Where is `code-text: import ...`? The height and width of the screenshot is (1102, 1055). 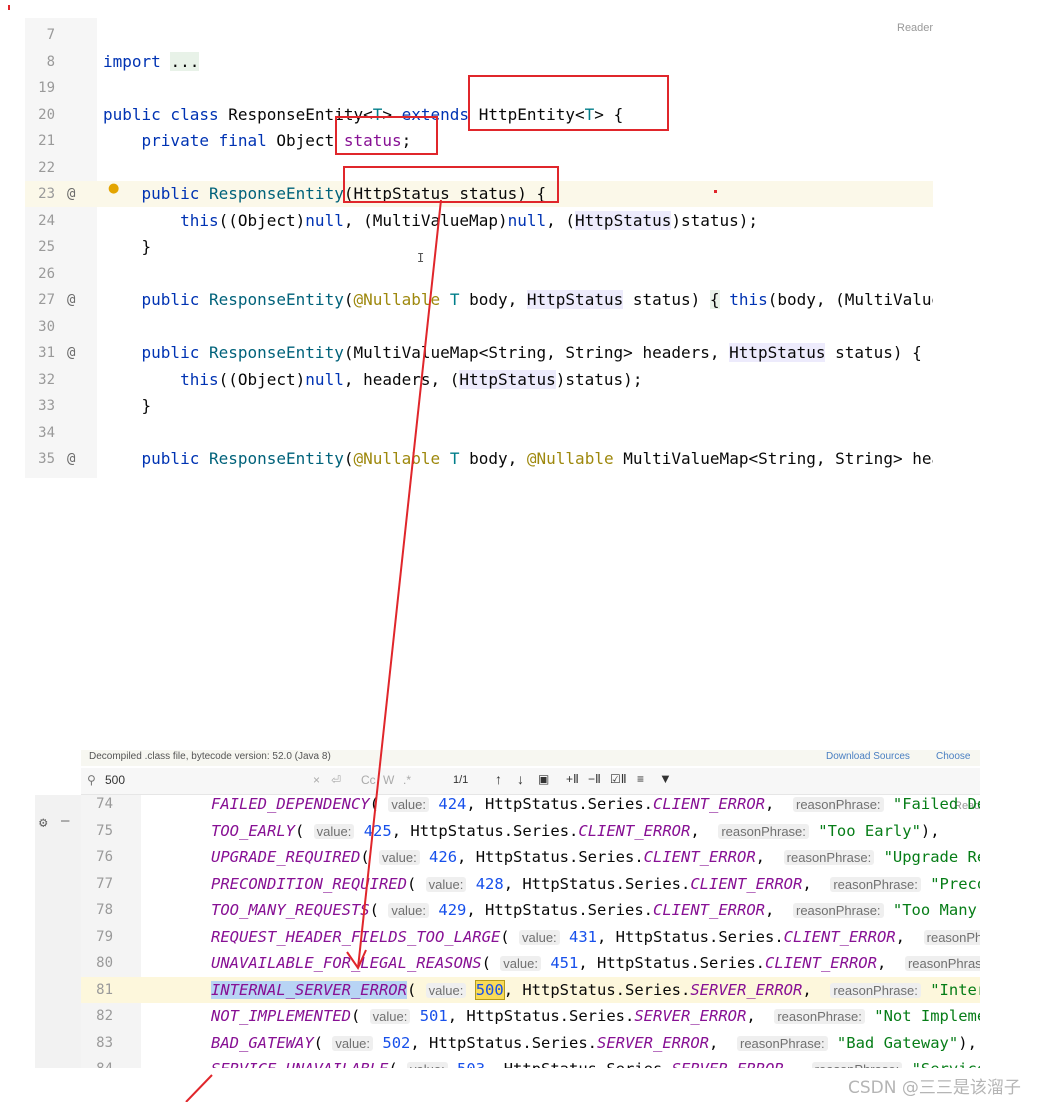
code-text: import ... is located at coordinates (151, 61).